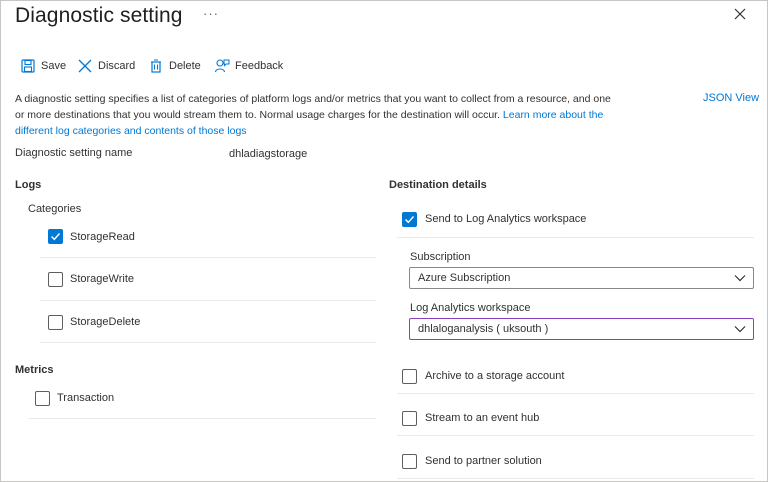  Describe the element at coordinates (55, 209) in the screenshot. I see `categories-label: Categories` at that location.